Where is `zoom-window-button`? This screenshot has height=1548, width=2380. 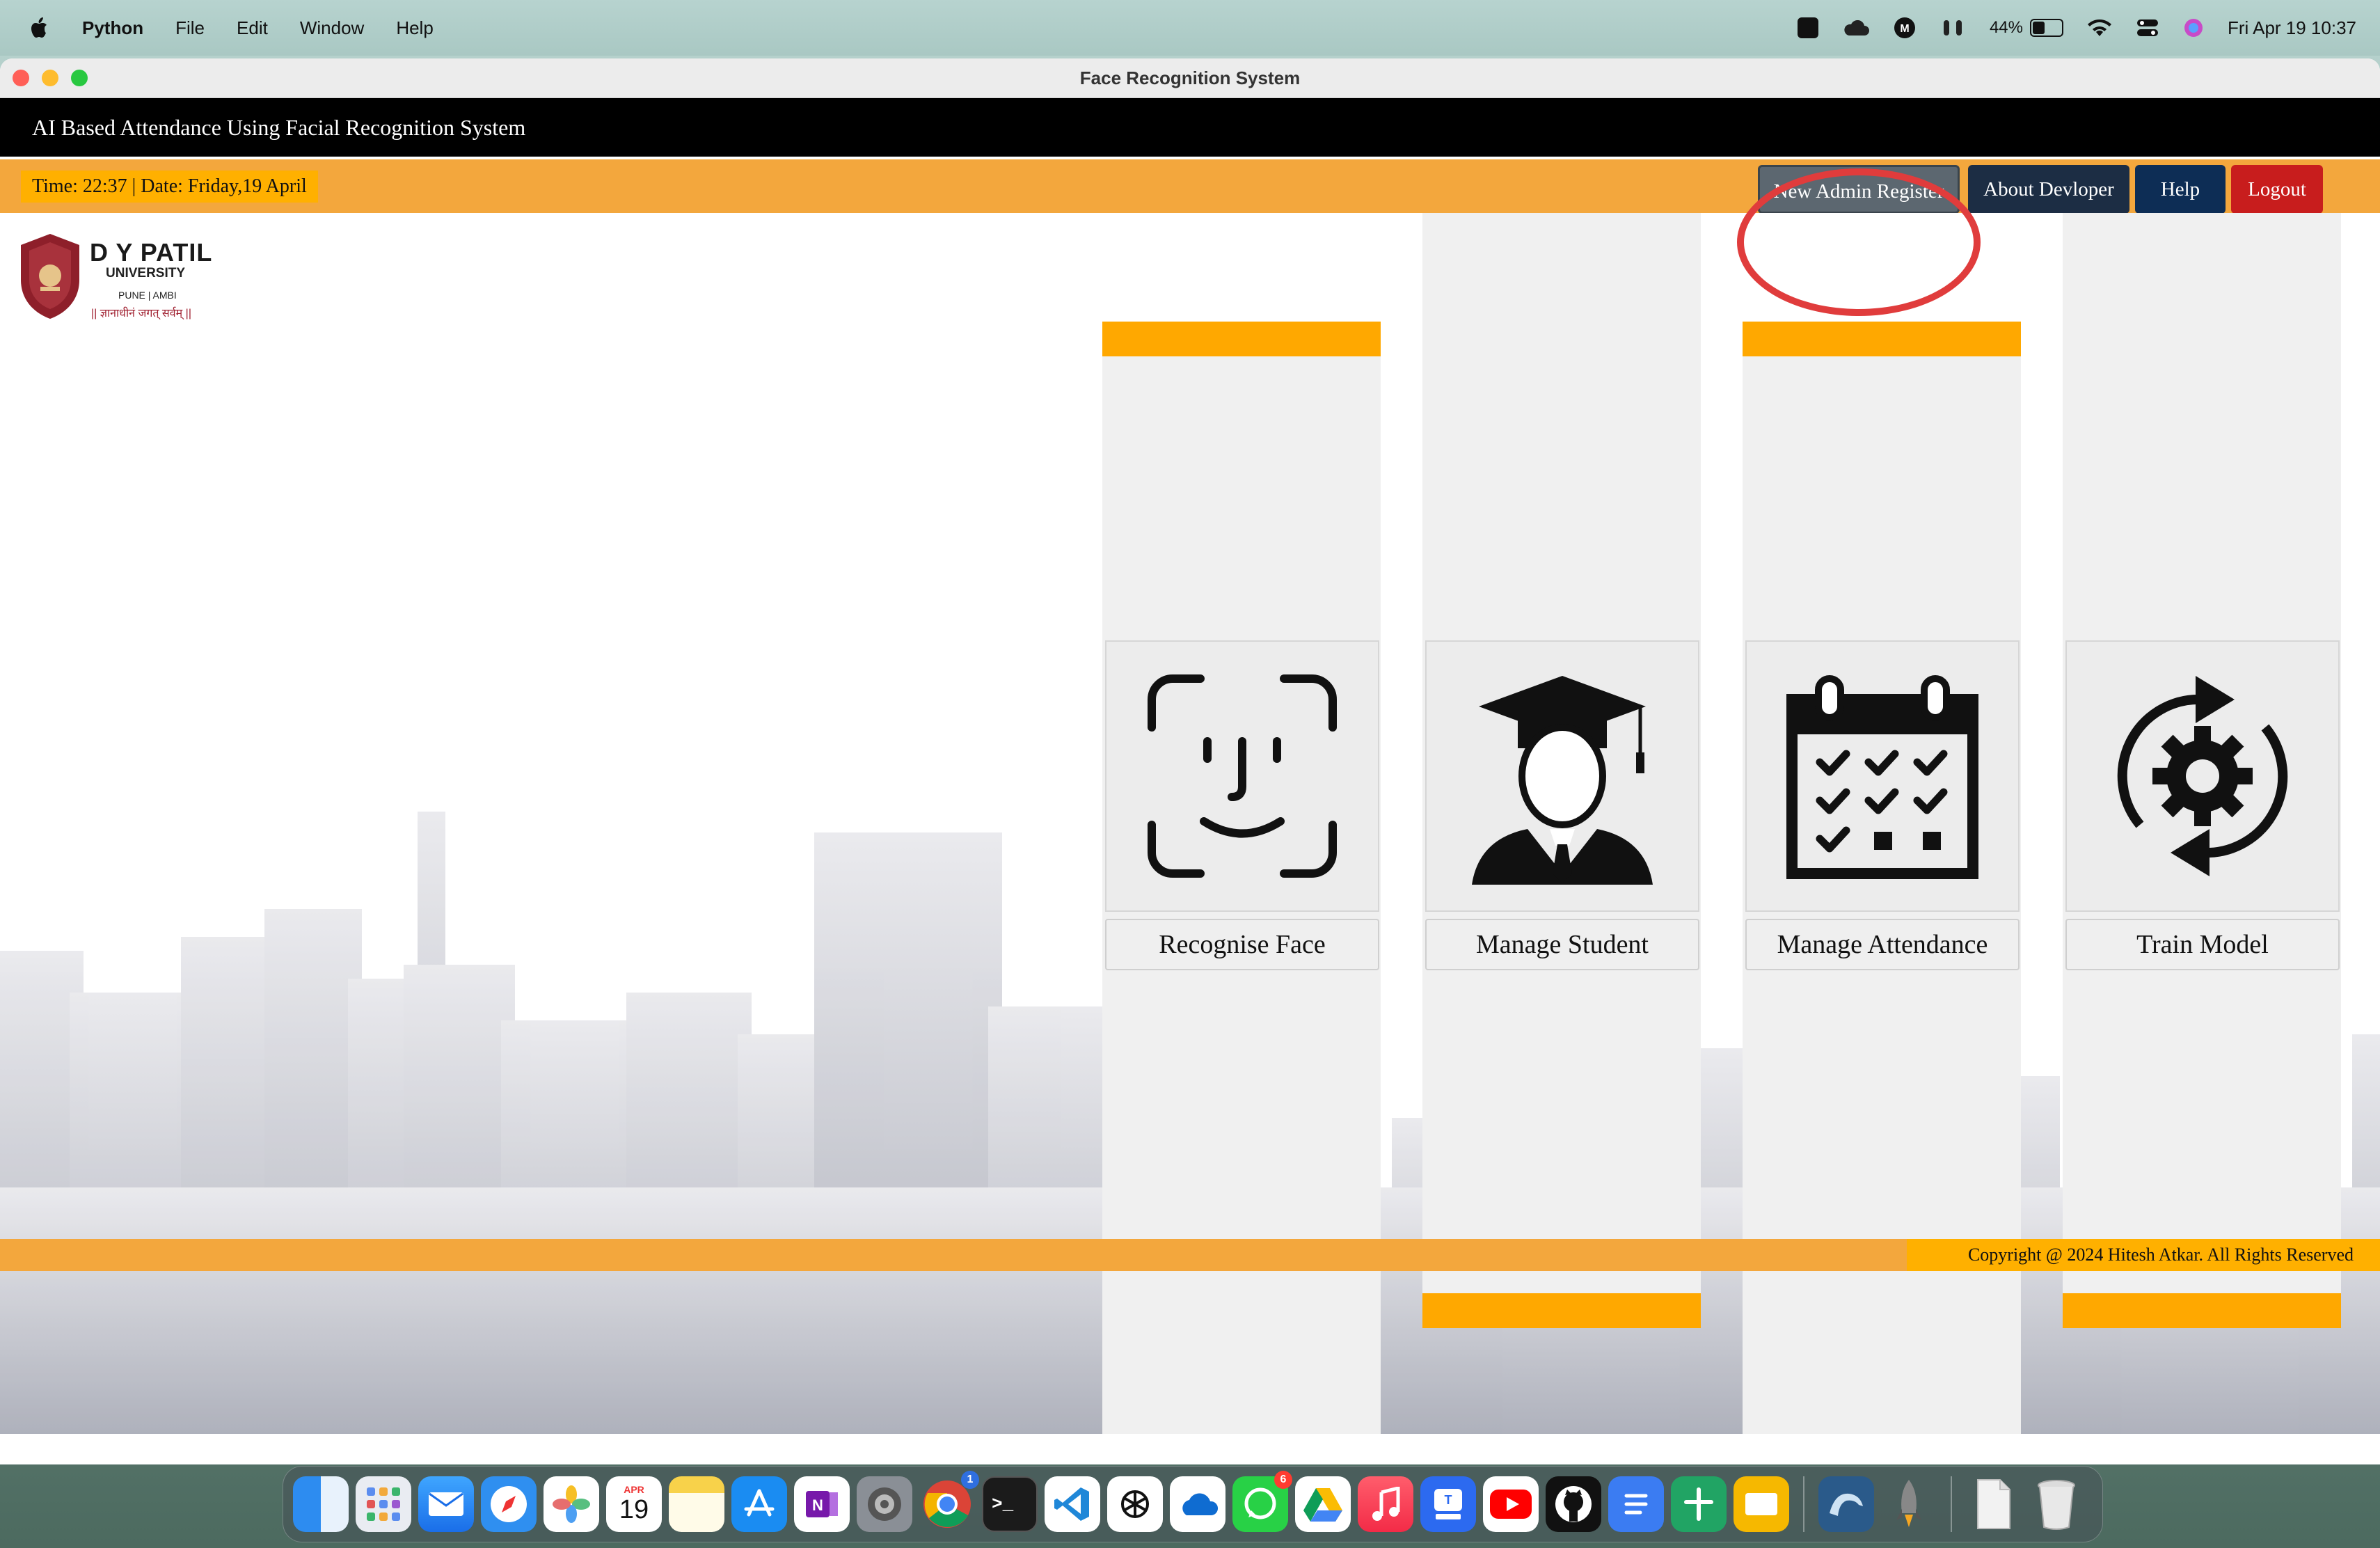
zoom-window-button is located at coordinates (79, 78).